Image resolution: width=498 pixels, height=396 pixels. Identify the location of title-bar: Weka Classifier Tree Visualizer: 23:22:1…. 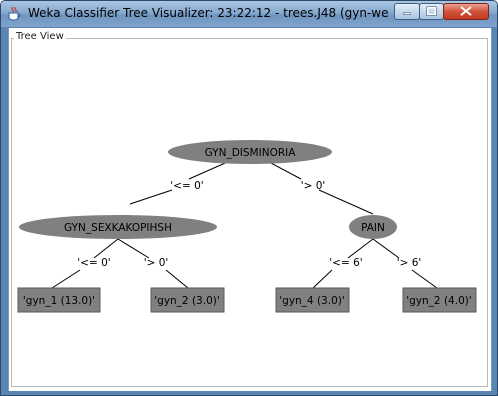
(249, 14).